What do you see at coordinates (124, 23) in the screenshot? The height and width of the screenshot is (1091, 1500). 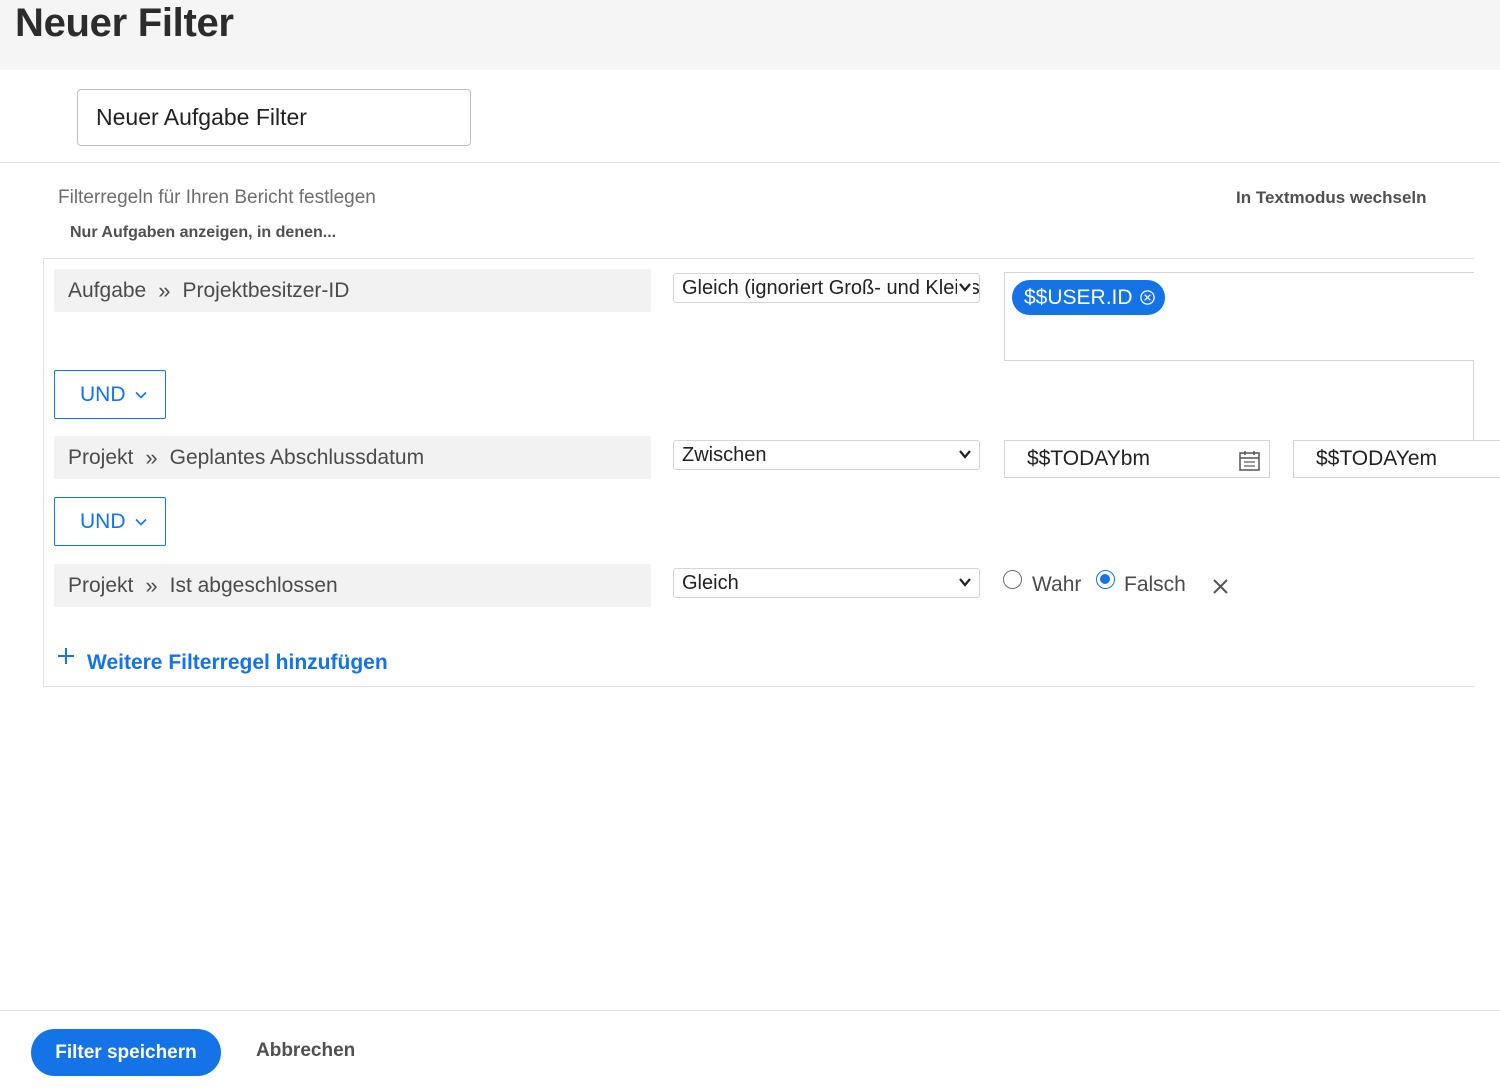 I see `page-title: Neuer Filter` at bounding box center [124, 23].